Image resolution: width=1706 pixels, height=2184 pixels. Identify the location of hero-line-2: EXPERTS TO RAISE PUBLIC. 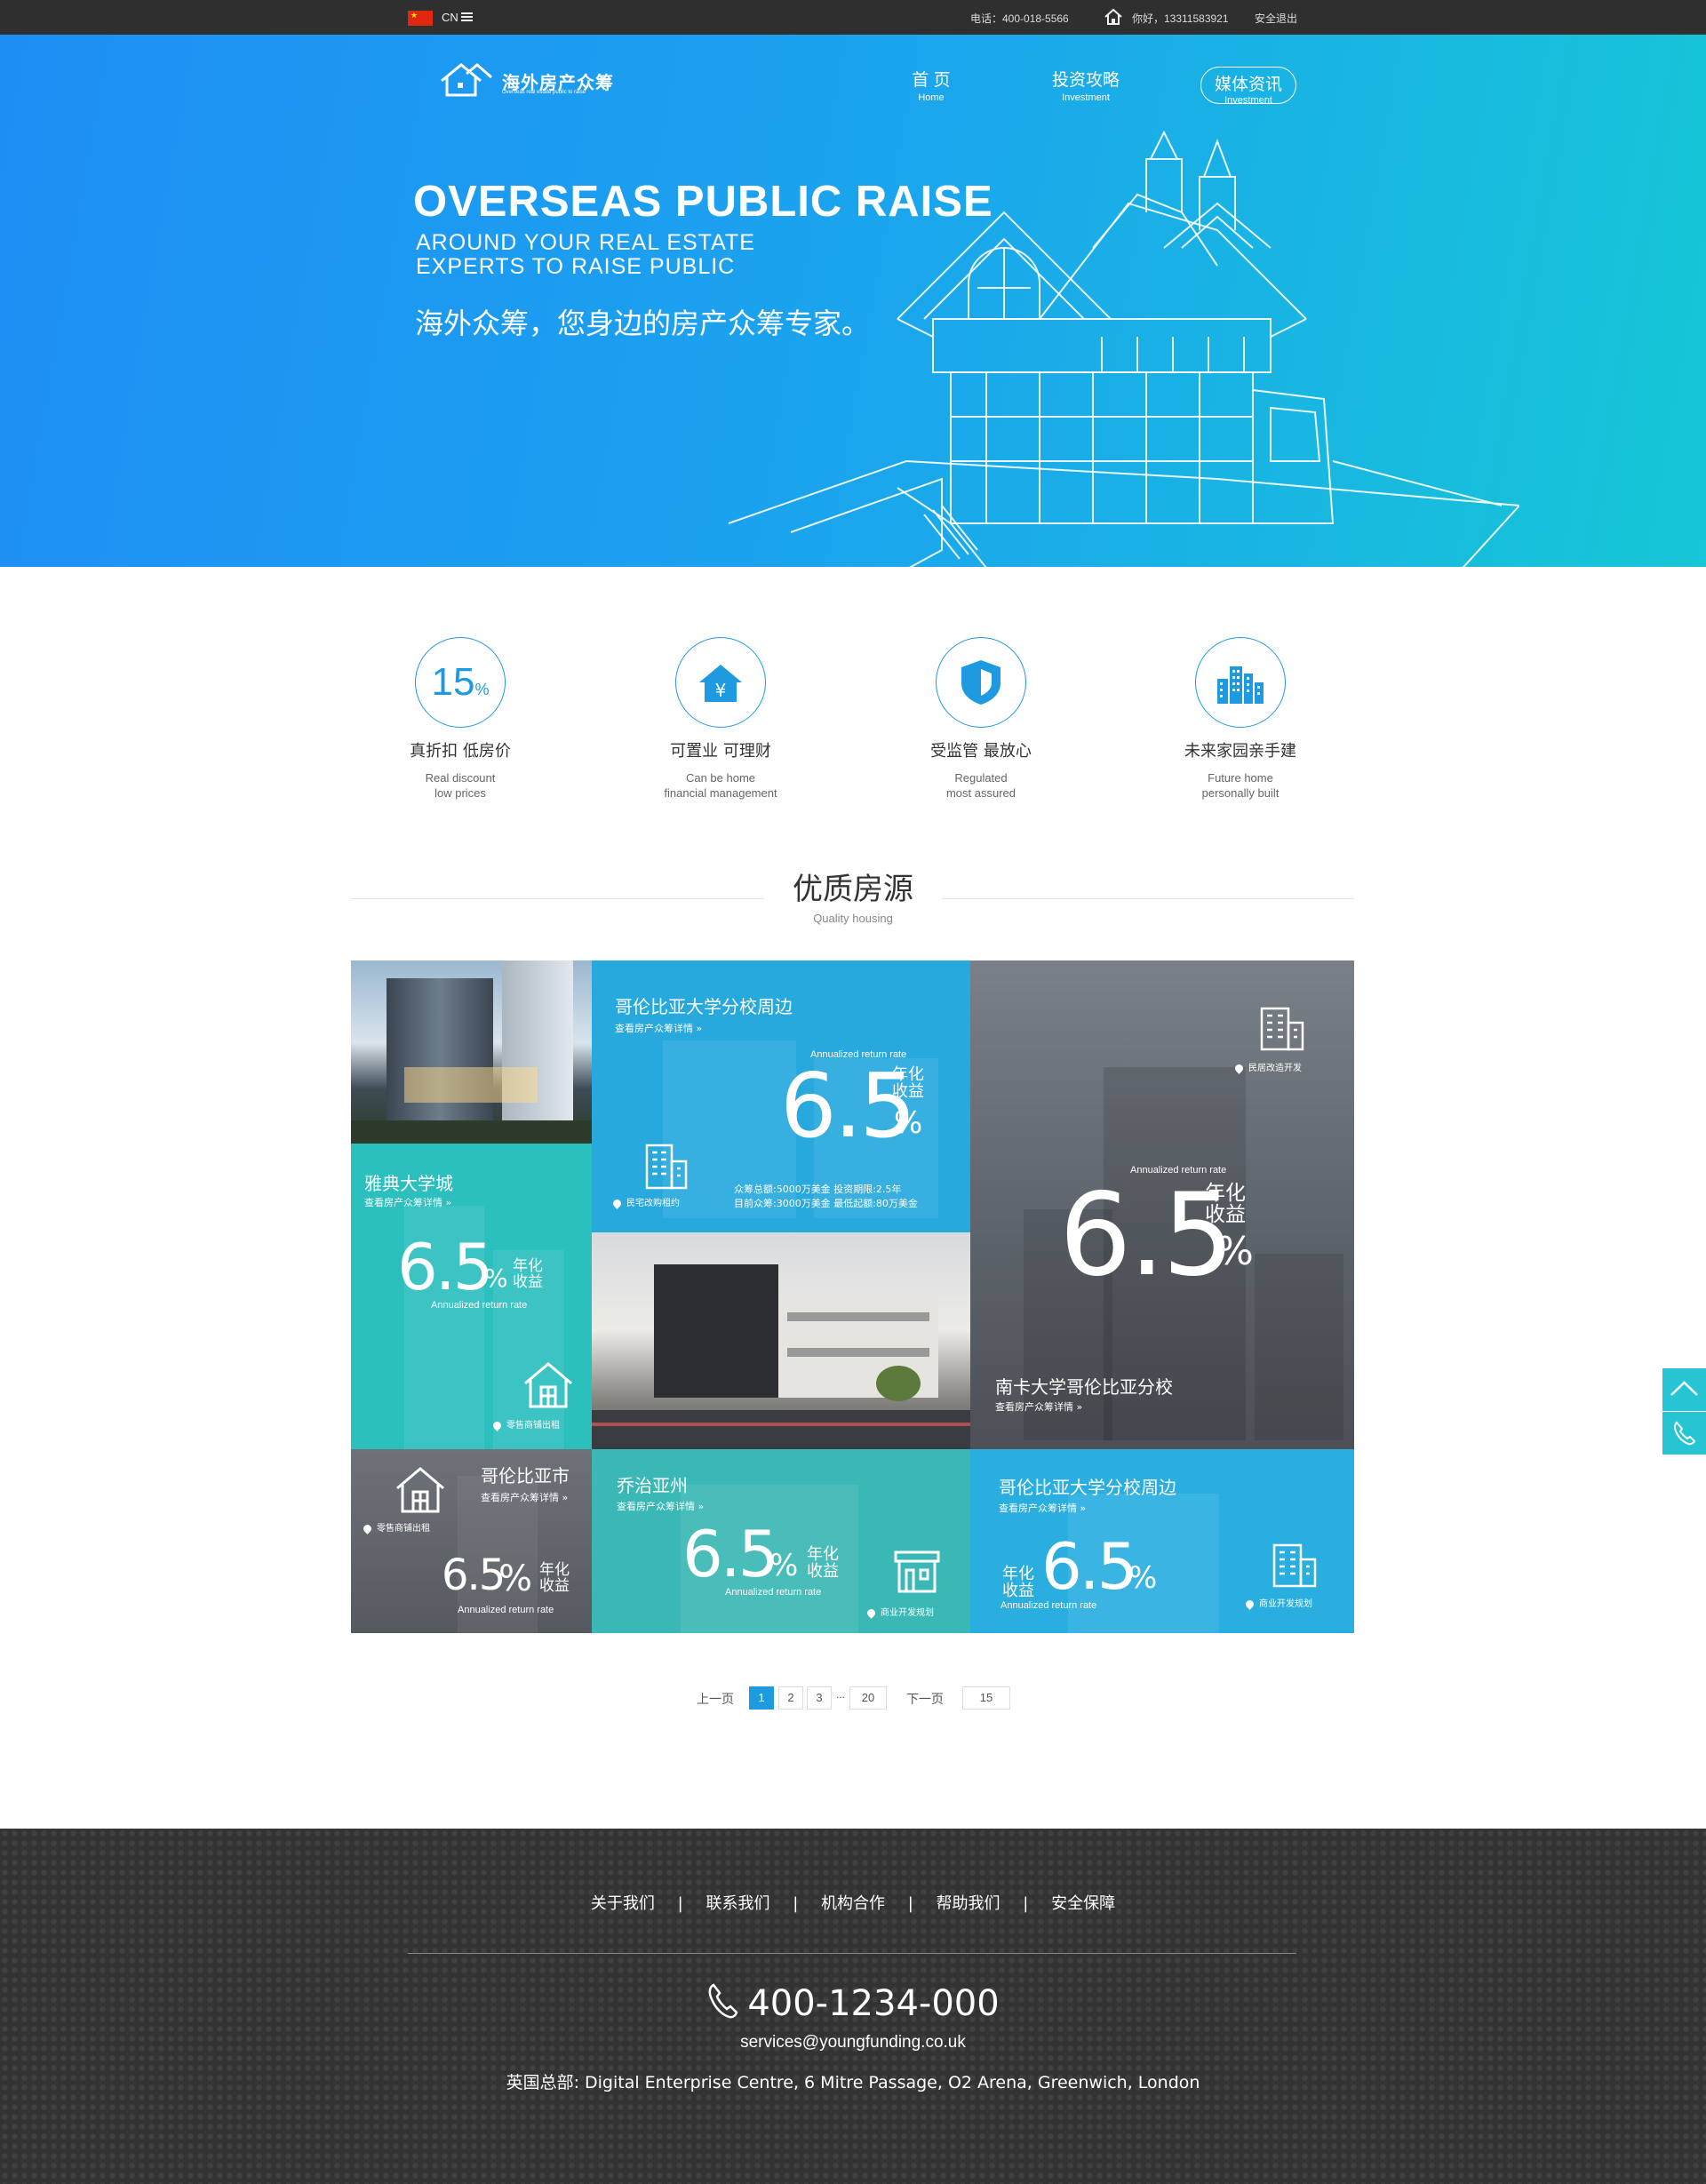
(576, 266).